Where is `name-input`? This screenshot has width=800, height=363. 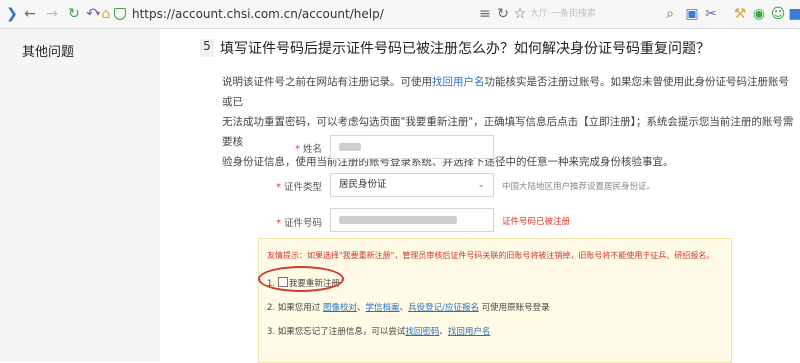
name-input is located at coordinates (412, 147).